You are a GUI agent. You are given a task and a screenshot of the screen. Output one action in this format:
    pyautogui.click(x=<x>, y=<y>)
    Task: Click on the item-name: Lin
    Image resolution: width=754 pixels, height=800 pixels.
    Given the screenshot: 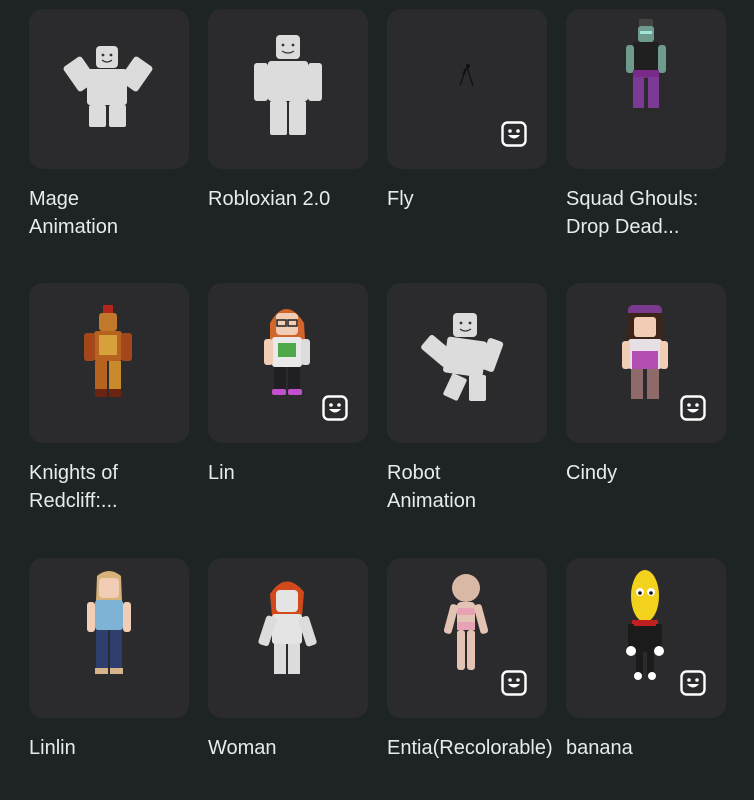 What is the action you would take?
    pyautogui.click(x=295, y=473)
    